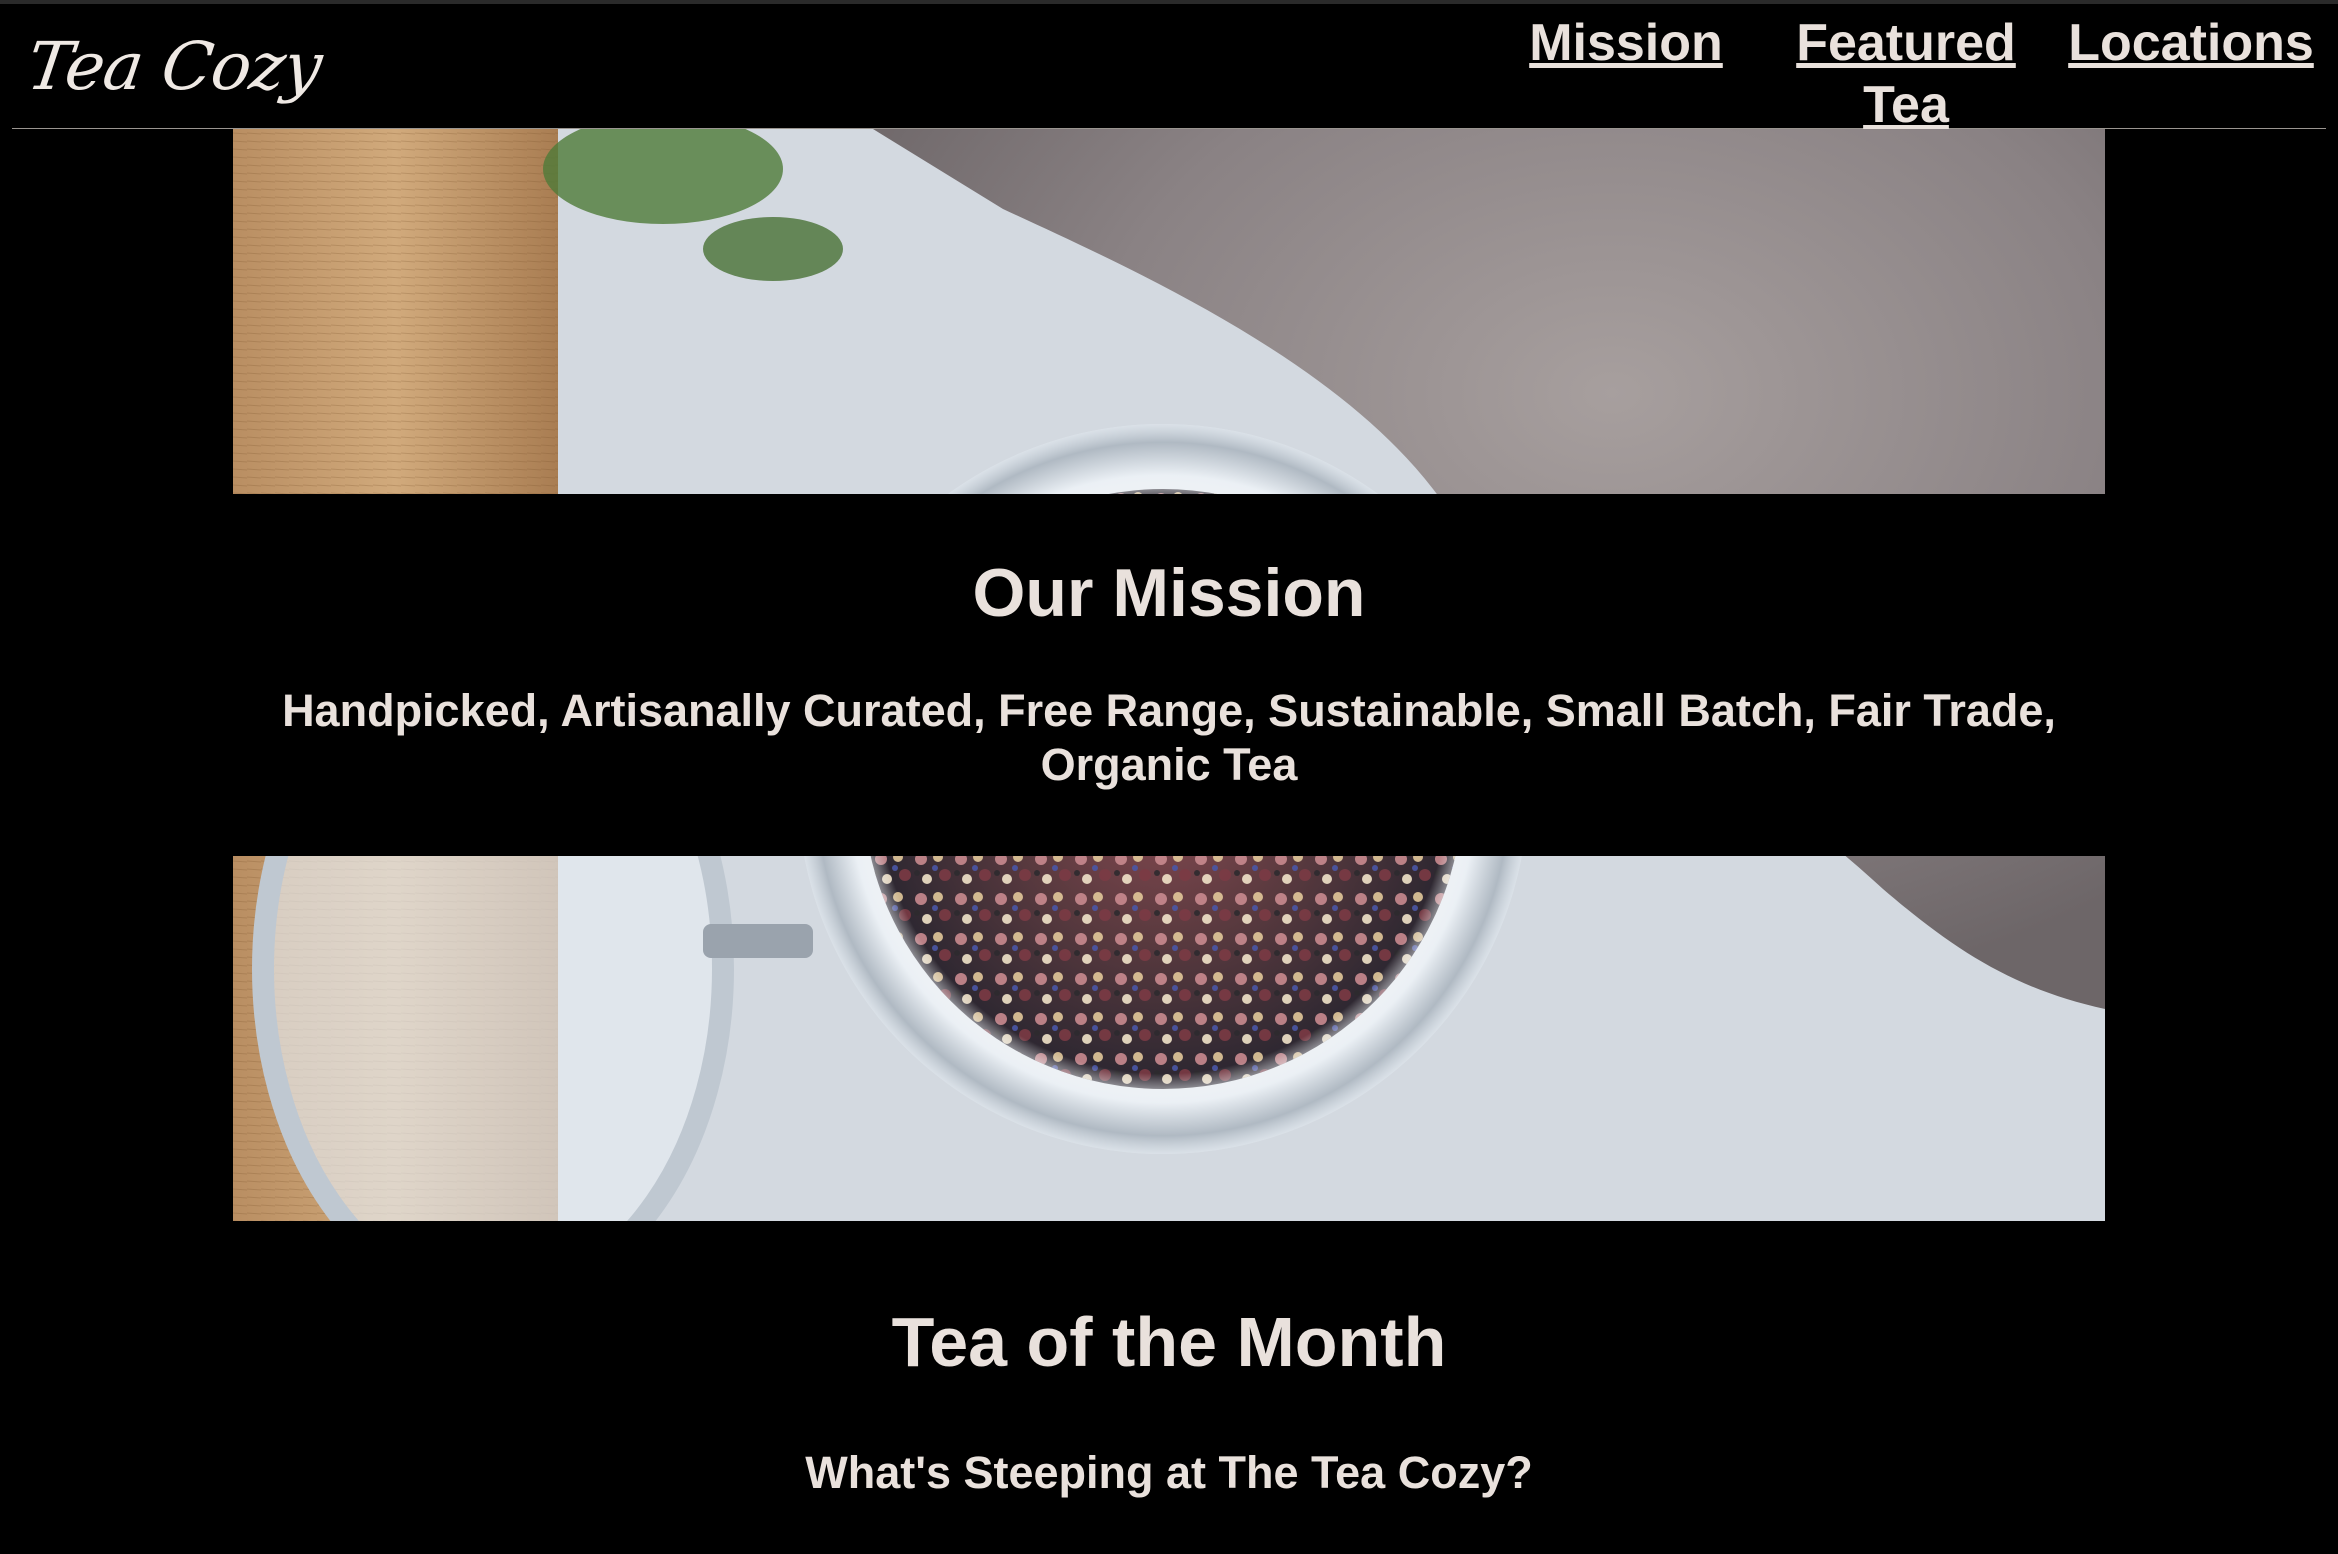 This screenshot has height=1554, width=2338. What do you see at coordinates (1169, 1342) in the screenshot?
I see `tea-of-month-title: Tea of the Month` at bounding box center [1169, 1342].